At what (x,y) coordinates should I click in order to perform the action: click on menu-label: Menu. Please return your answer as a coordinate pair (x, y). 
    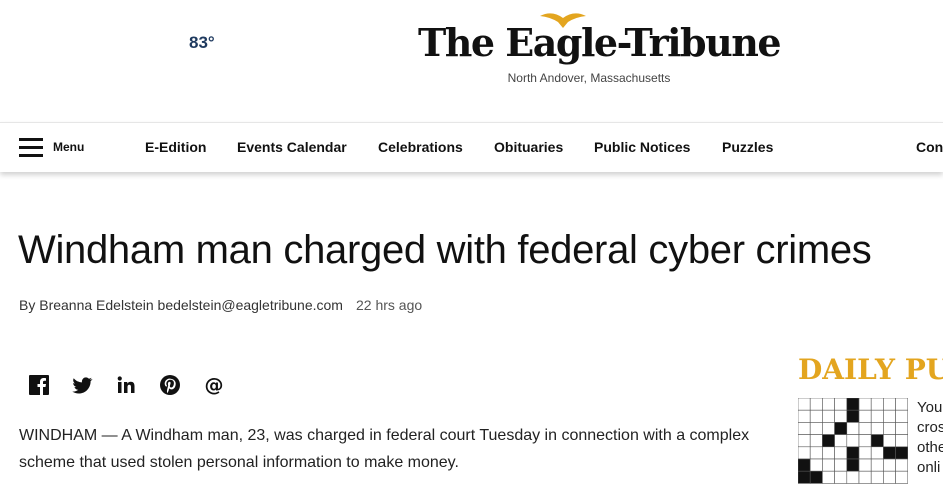
    Looking at the image, I should click on (69, 147).